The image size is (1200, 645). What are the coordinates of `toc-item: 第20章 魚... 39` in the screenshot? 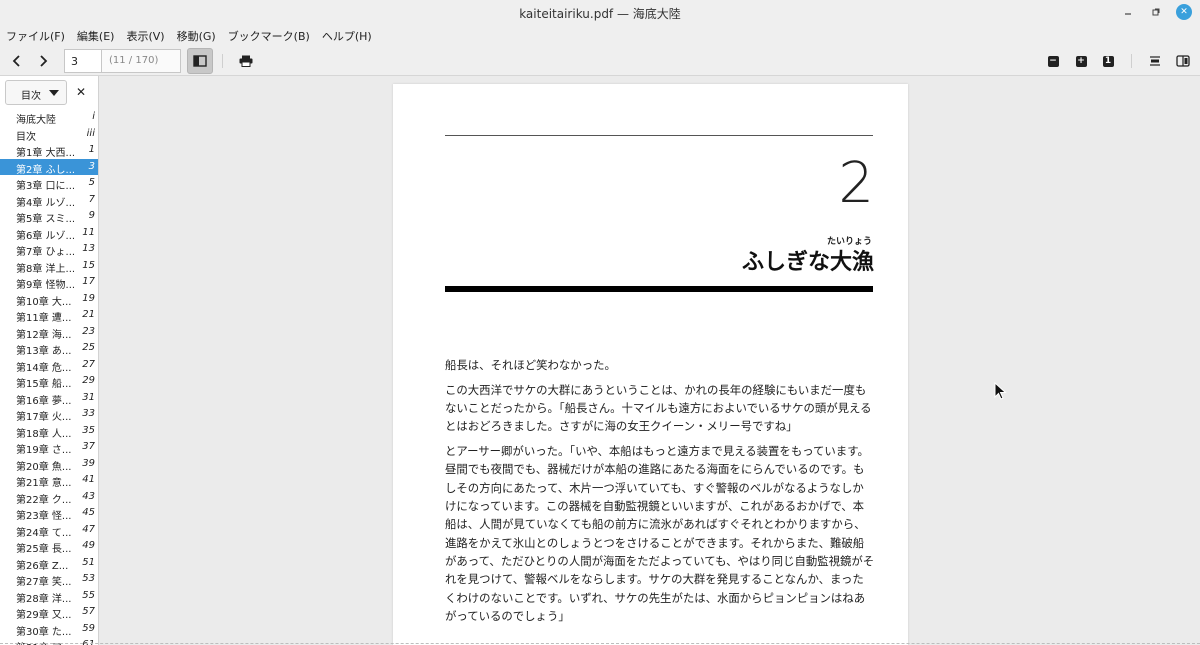 It's located at (49, 464).